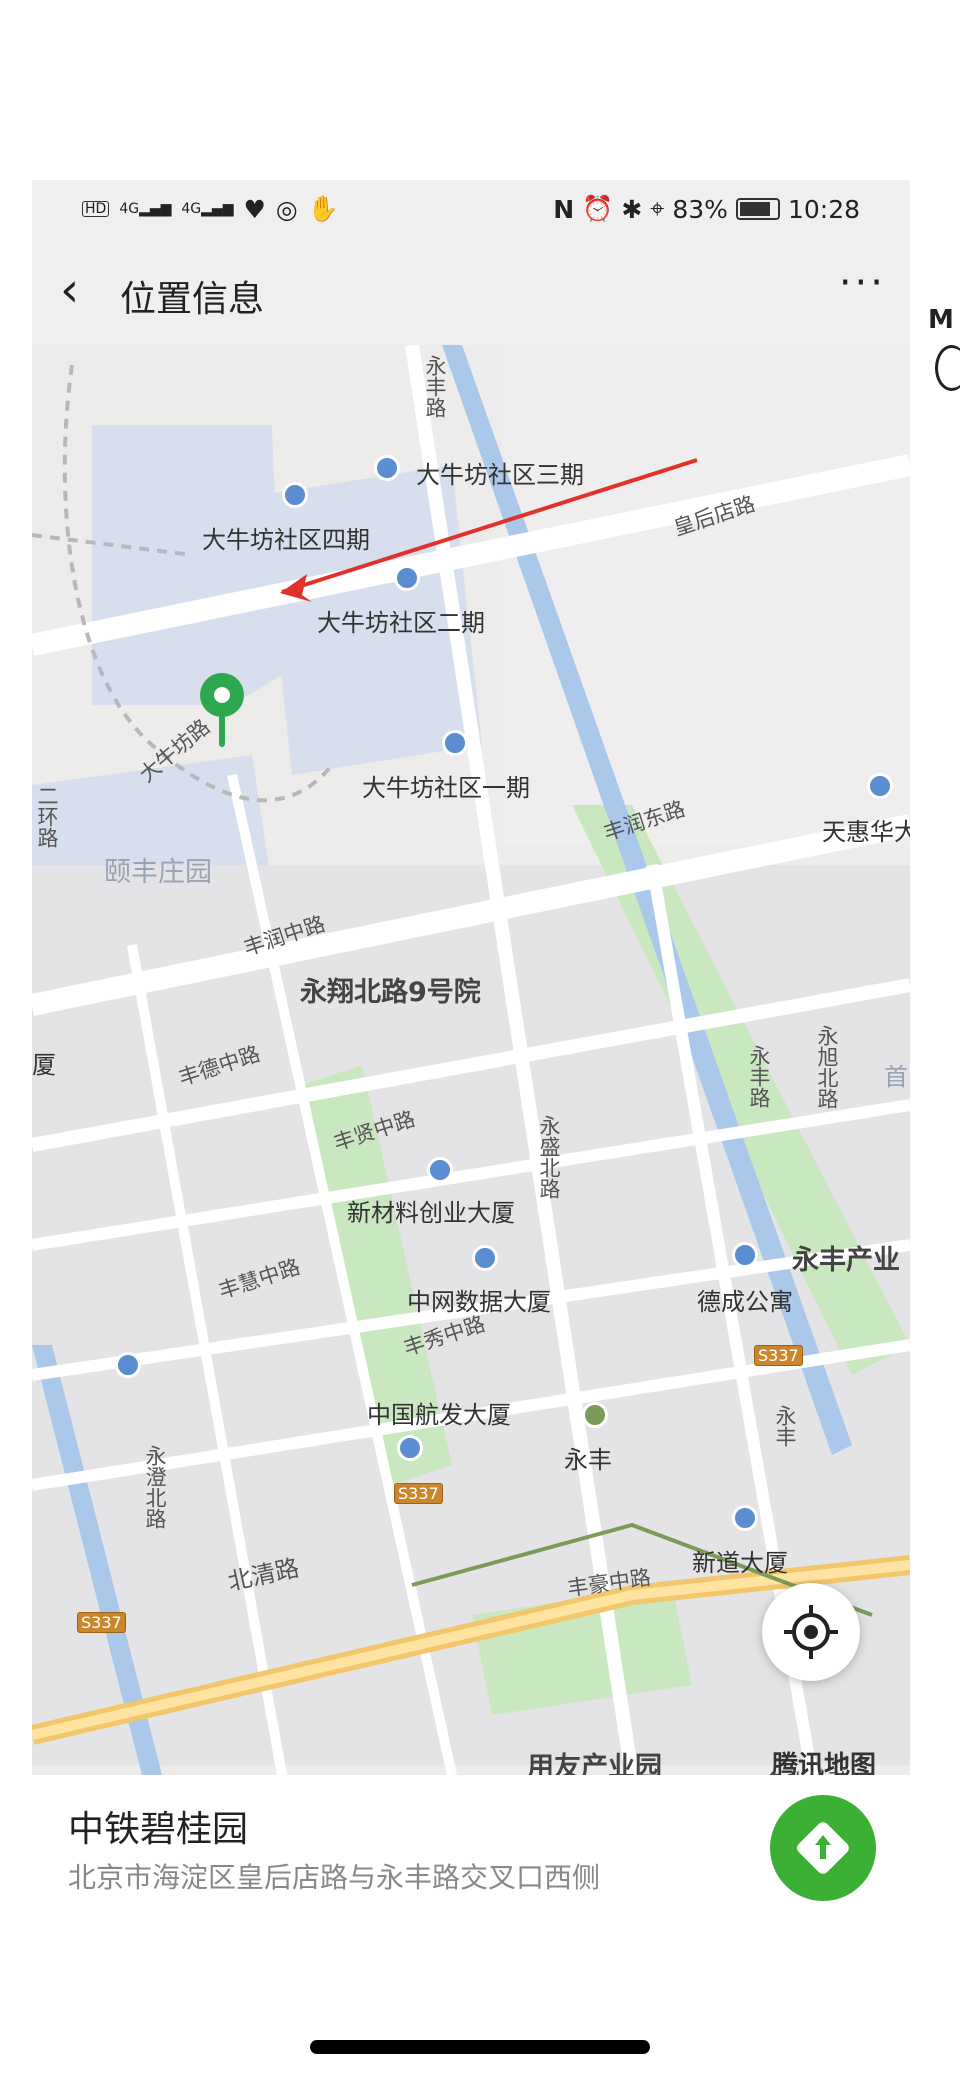 The width and height of the screenshot is (960, 2079). I want to click on map-label-yongfeng-road-mid: 永丰路, so click(759, 1076).